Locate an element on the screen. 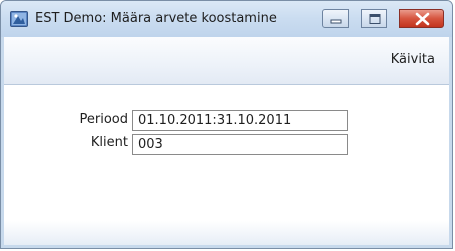 The image size is (455, 251). form-footer-shade is located at coordinates (226, 233).